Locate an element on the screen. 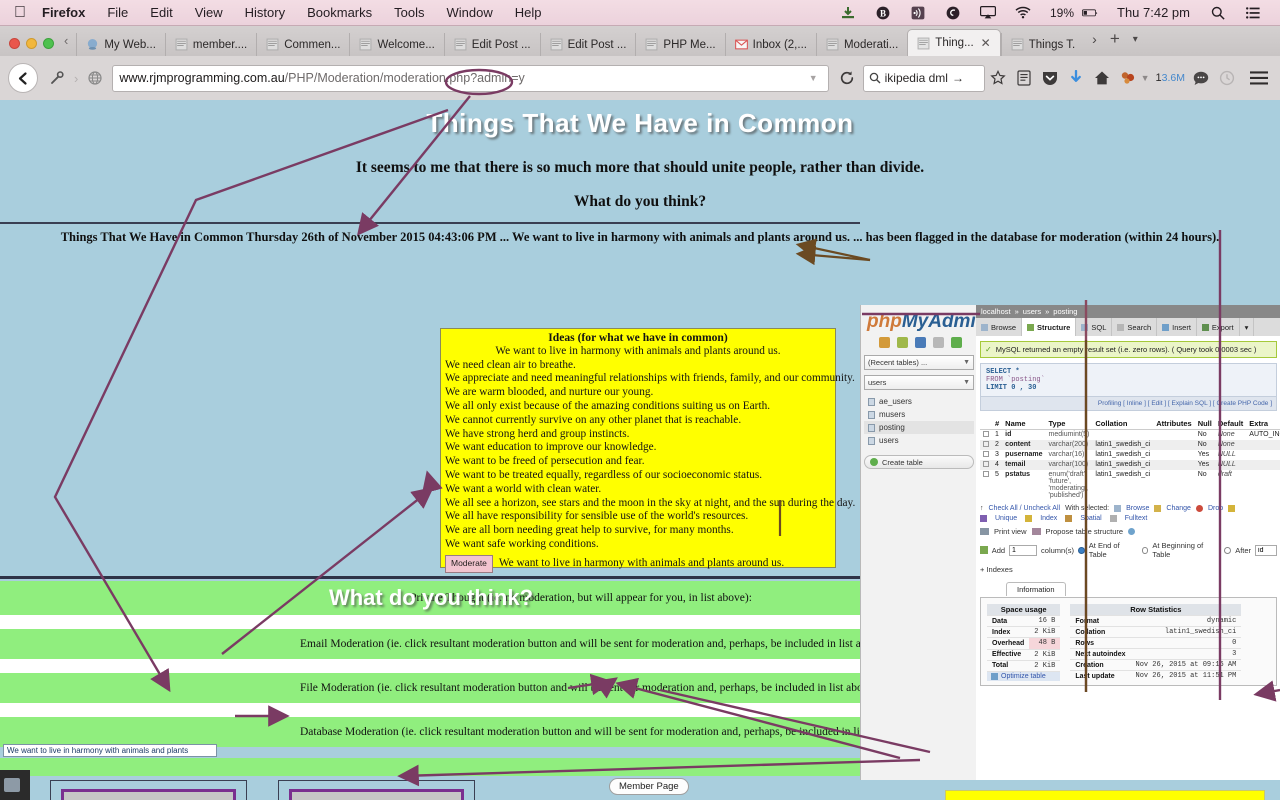 This screenshot has height=800, width=1280. col-extra: Extra is located at coordinates (1263, 424).